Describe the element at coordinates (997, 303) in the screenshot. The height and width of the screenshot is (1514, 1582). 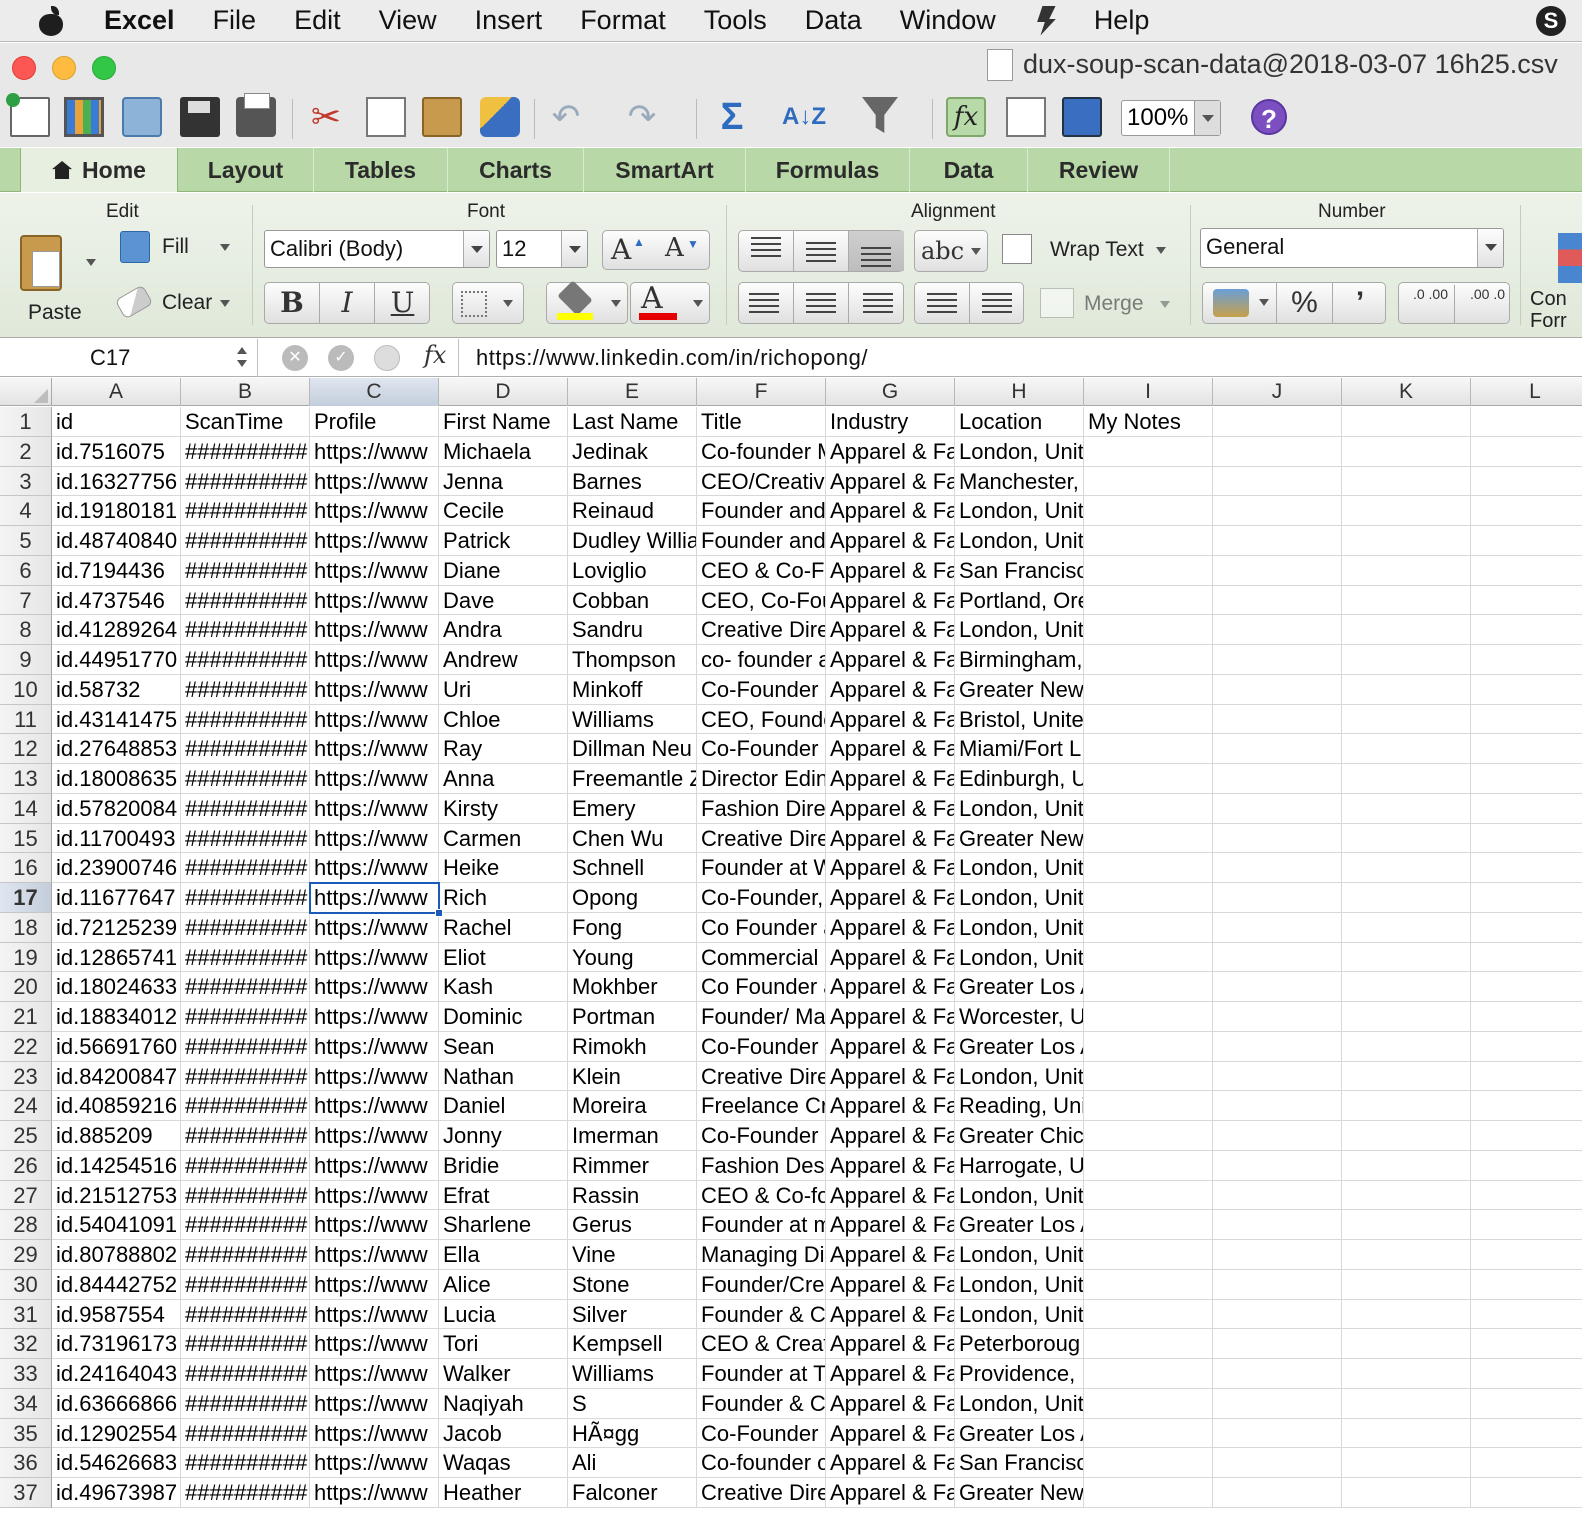
I see `increase-indent-button` at that location.